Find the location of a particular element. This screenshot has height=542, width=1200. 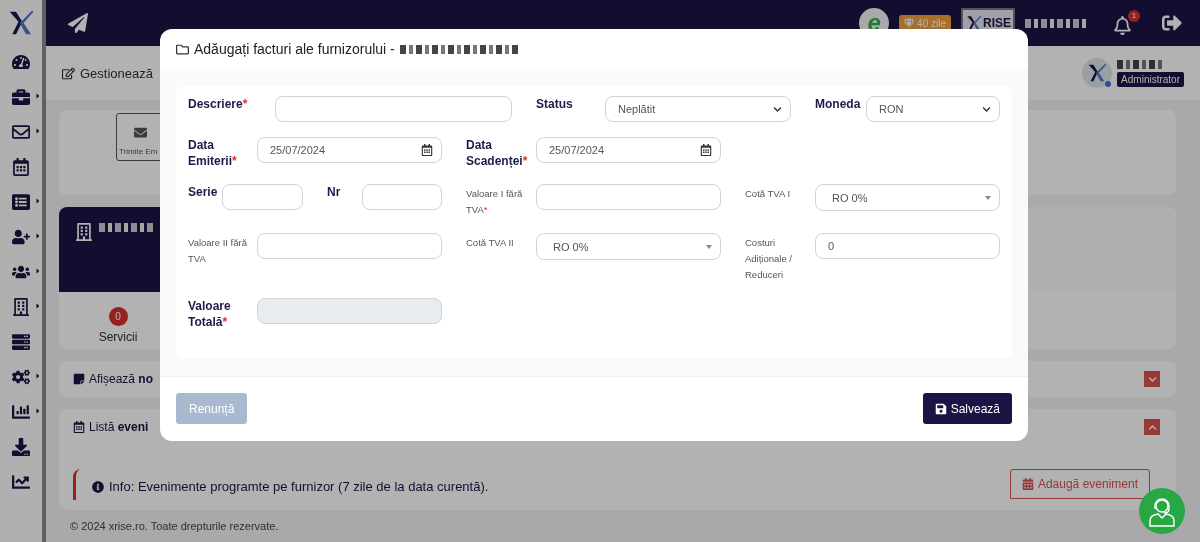

field-label: Cotă TVA II is located at coordinates (490, 243).